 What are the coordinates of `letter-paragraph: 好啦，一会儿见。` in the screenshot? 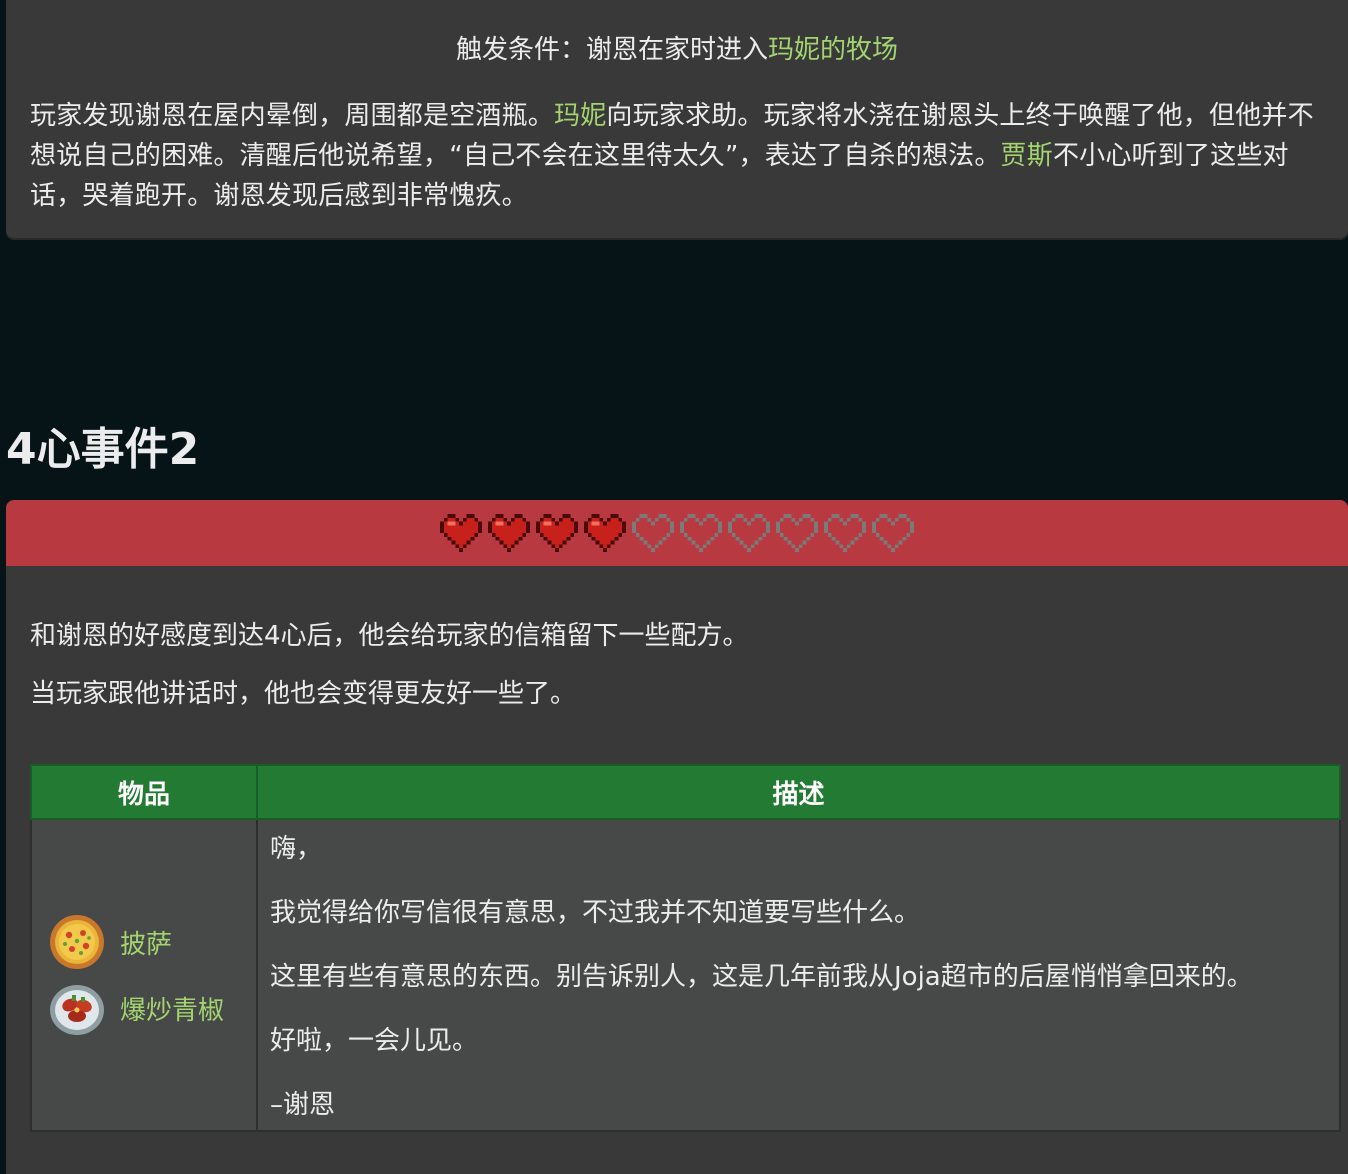 It's located at (374, 1041).